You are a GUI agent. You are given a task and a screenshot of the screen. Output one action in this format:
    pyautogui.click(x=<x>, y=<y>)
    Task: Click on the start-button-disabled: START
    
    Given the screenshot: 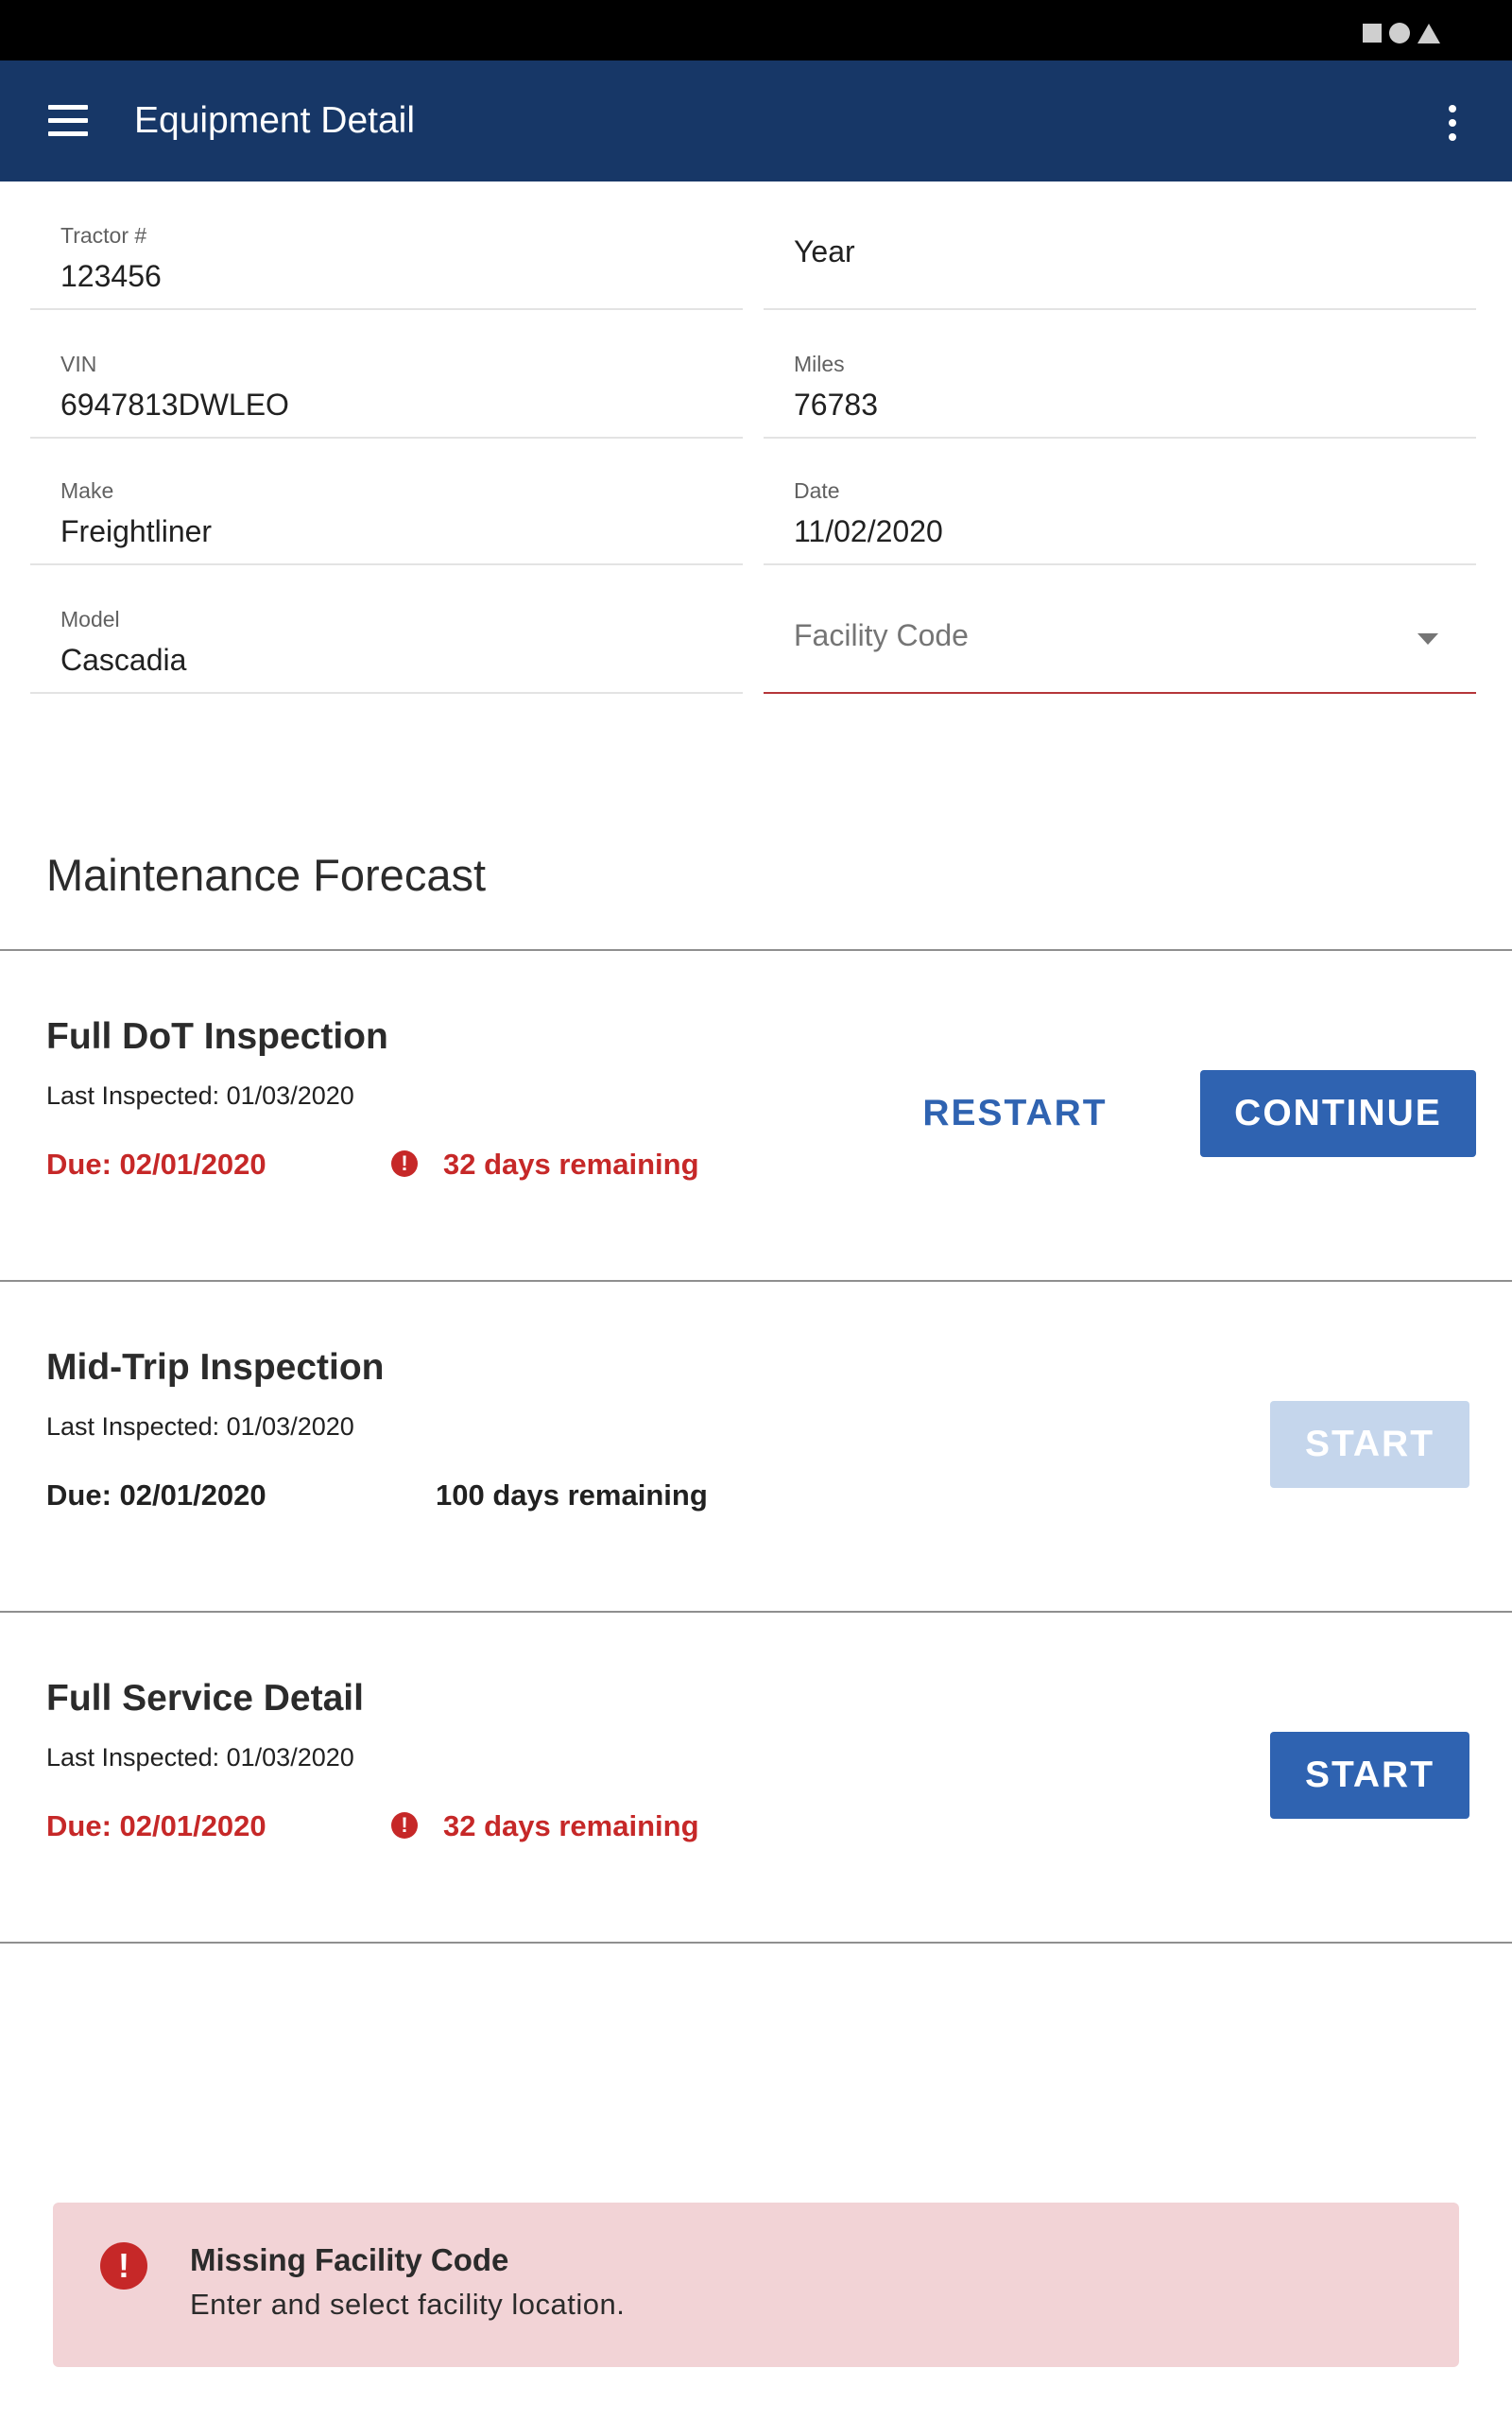 What is the action you would take?
    pyautogui.click(x=1369, y=1445)
    